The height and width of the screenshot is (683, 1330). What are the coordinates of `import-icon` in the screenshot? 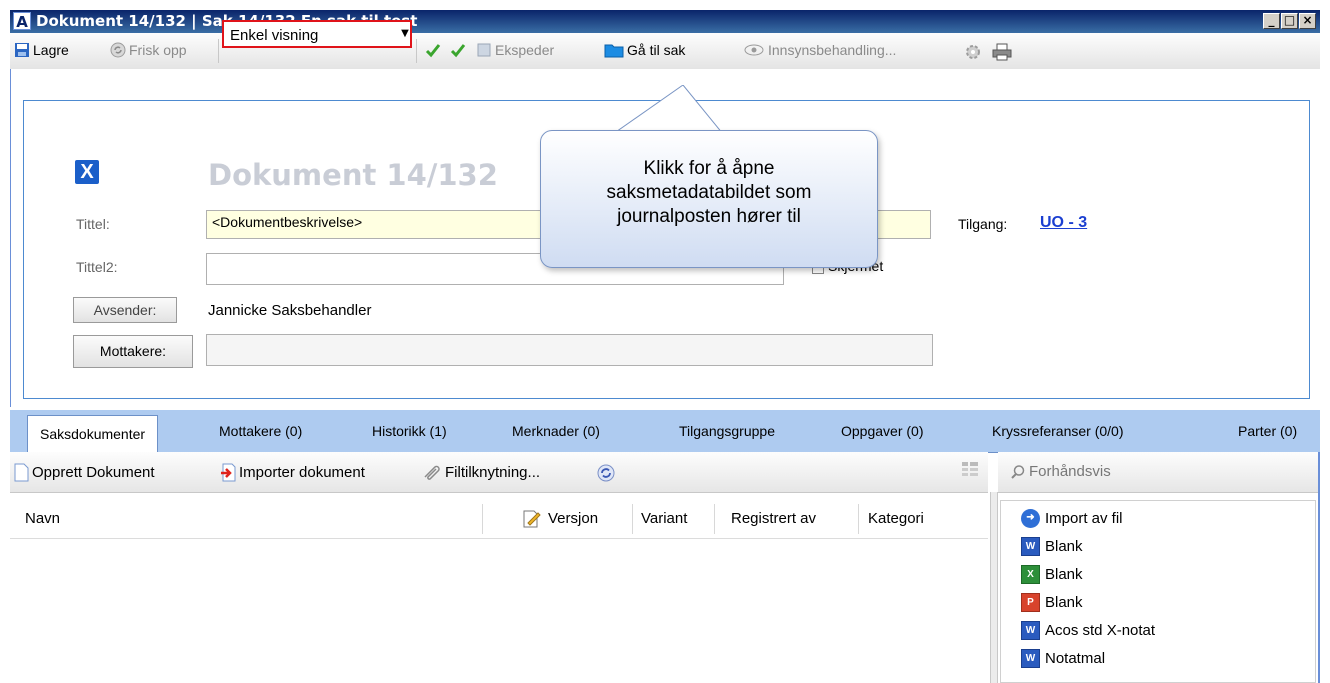 It's located at (228, 472).